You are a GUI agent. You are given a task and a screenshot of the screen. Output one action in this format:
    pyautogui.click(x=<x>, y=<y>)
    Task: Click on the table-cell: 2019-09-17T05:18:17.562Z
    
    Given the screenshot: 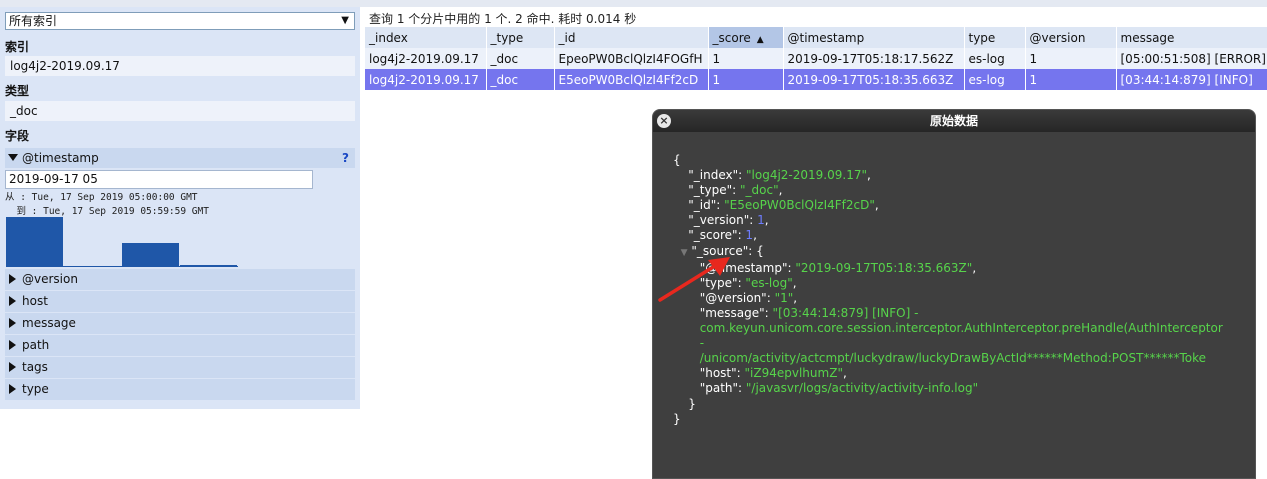 What is the action you would take?
    pyautogui.click(x=874, y=58)
    